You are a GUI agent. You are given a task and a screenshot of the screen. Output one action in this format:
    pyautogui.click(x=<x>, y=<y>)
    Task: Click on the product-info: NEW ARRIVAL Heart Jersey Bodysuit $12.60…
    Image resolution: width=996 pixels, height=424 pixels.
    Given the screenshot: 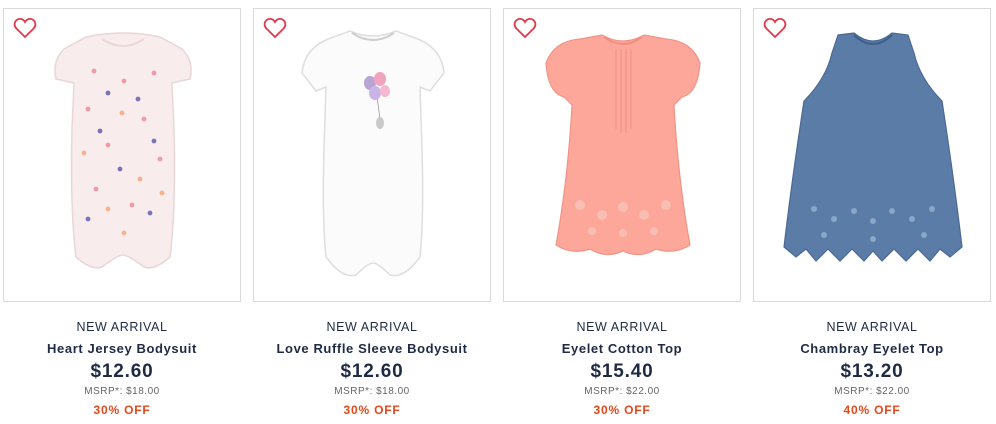 What is the action you would take?
    pyautogui.click(x=122, y=368)
    